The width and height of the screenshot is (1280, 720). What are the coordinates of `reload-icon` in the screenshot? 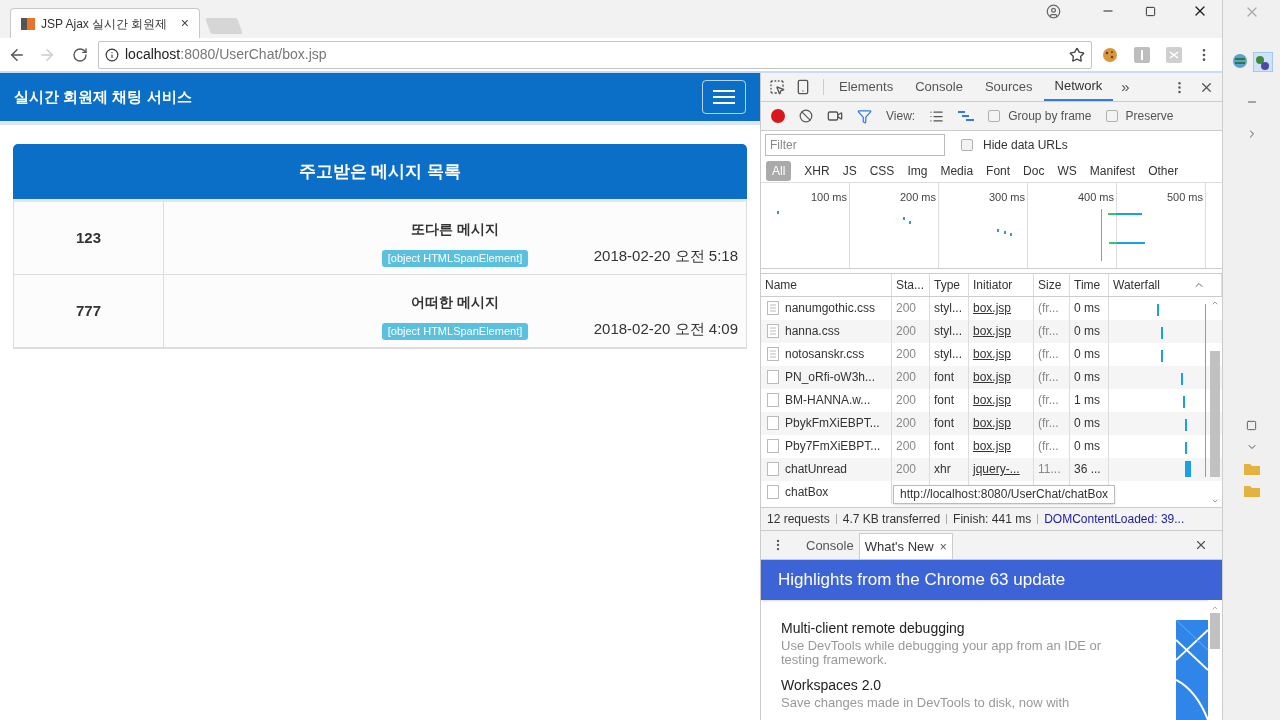 It's located at (80, 54).